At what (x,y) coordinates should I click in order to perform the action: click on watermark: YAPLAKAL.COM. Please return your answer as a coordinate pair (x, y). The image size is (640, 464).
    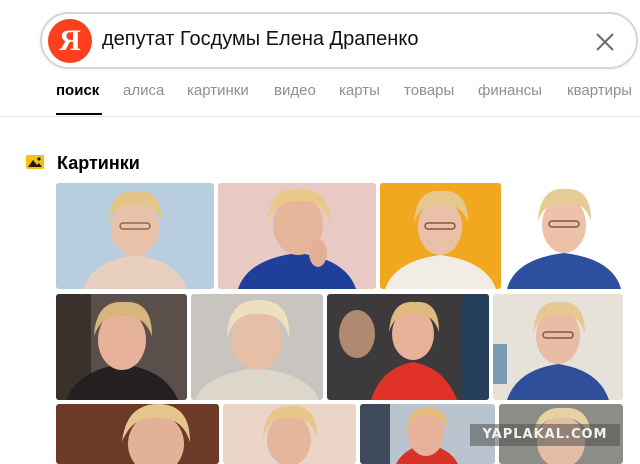
    Looking at the image, I should click on (545, 435).